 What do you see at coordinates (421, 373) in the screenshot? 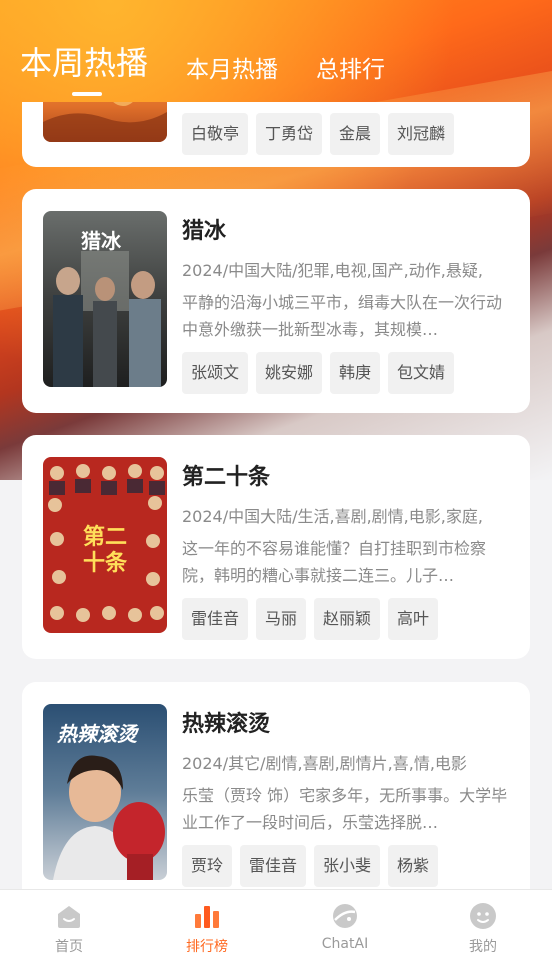
I see `actor-tag: 包文婧` at bounding box center [421, 373].